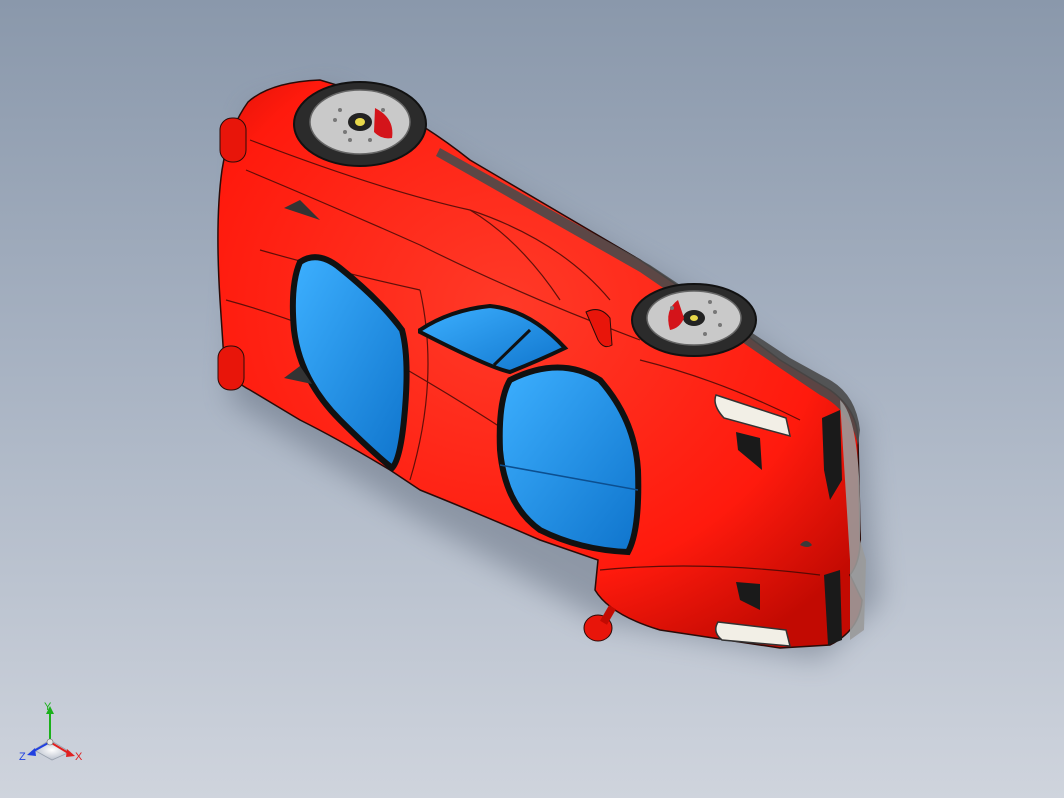 This screenshot has height=798, width=1064. Describe the element at coordinates (360, 124) in the screenshot. I see `rear-wheel` at that location.